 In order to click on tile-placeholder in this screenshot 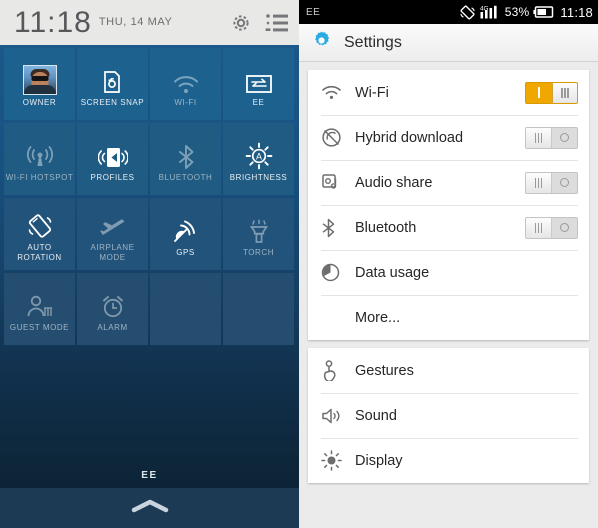, I will do `click(258, 309)`.